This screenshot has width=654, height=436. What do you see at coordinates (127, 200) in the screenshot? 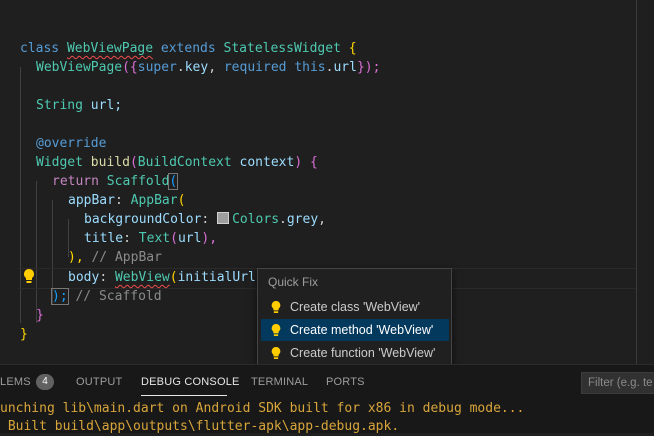
I see `code-line: appBar: AppBar(` at bounding box center [127, 200].